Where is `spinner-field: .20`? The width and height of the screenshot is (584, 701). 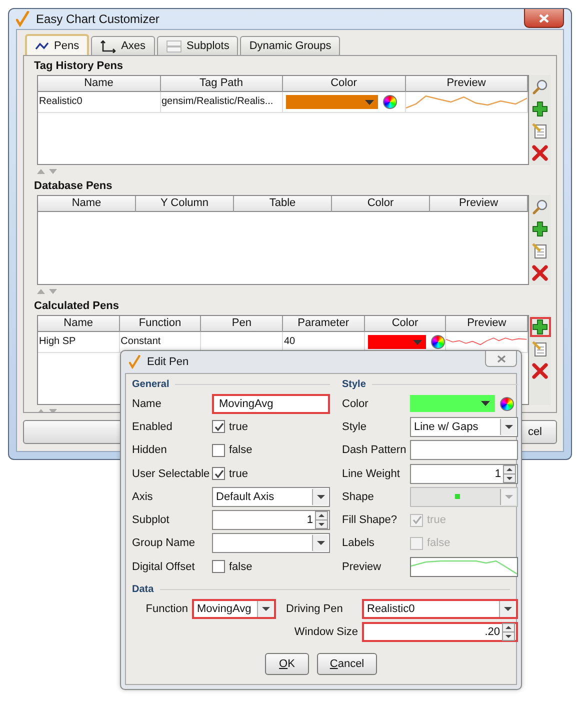
spinner-field: .20 is located at coordinates (440, 632).